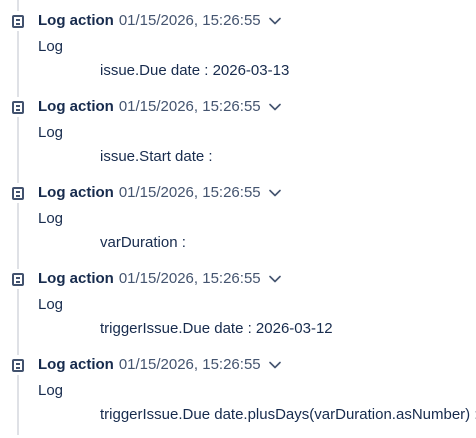 Image resolution: width=476 pixels, height=438 pixels. I want to click on log-entry-message: varDuration :, so click(143, 242).